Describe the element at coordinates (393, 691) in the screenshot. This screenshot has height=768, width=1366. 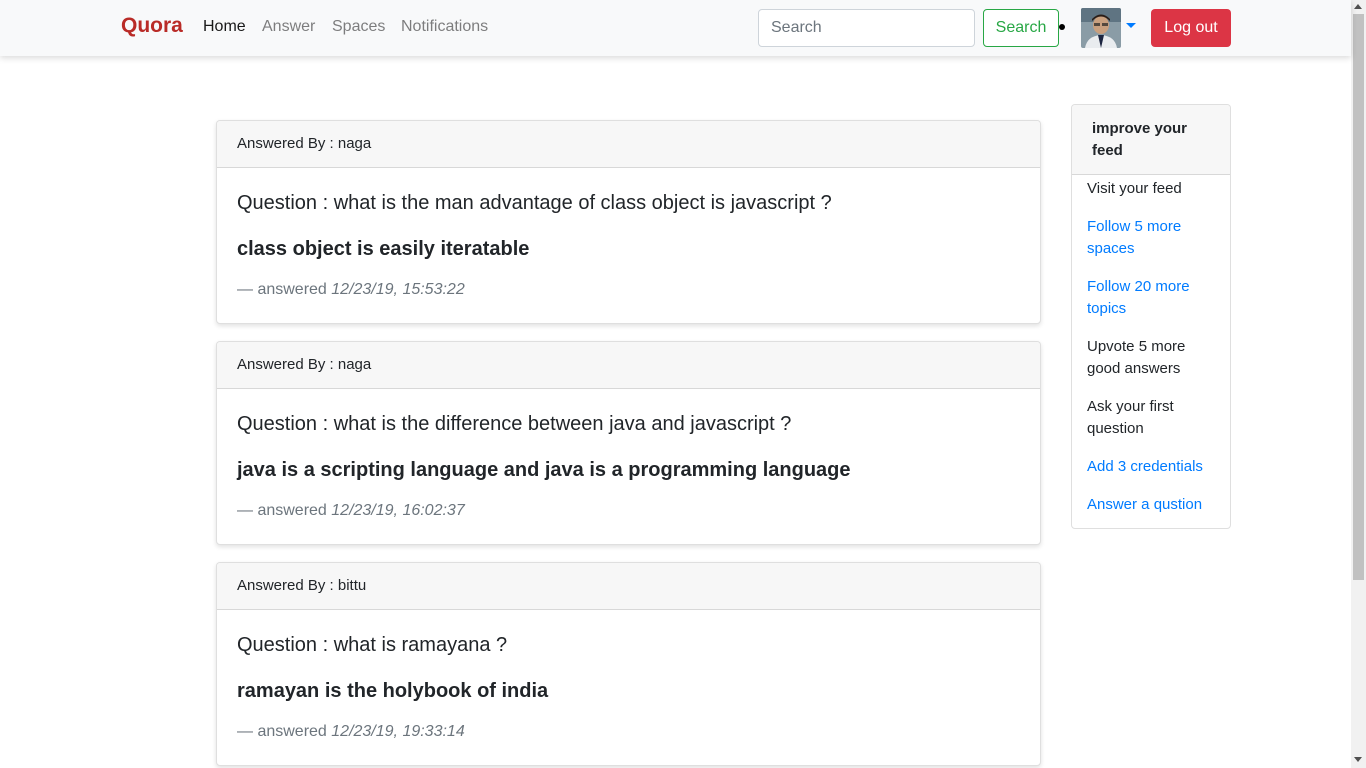
I see `answer-text: ramayan is the holybook of india` at that location.